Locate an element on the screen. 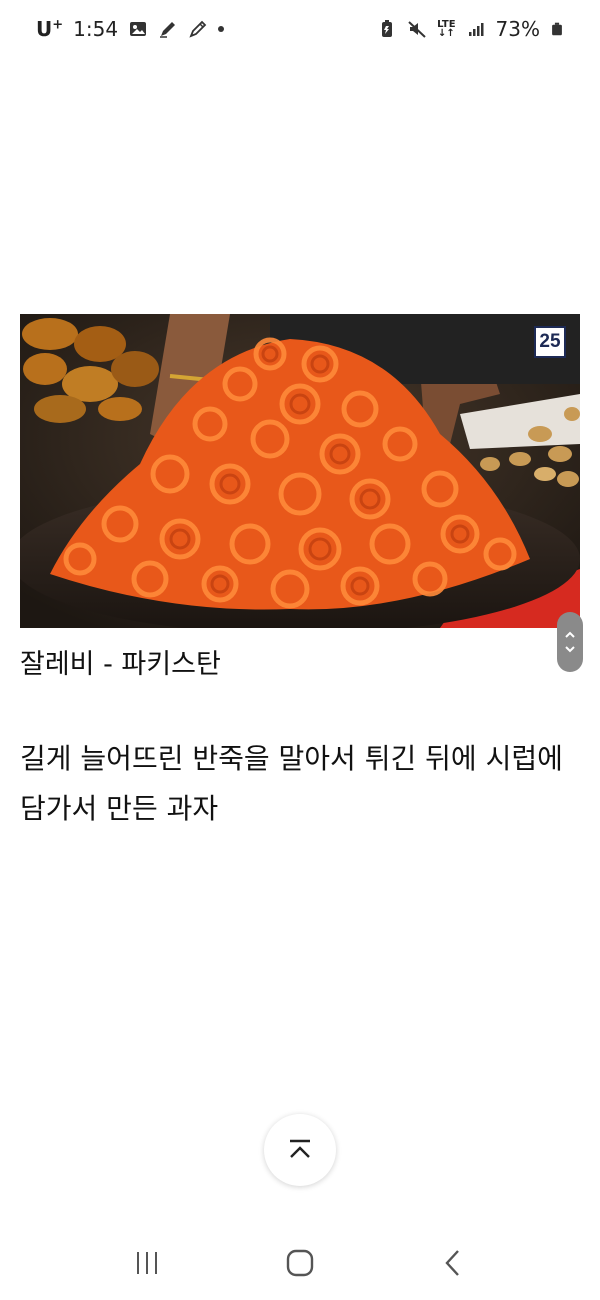 This screenshot has height=1300, width=600. status-right: LTE ↓↑ 73% is located at coordinates (470, 29).